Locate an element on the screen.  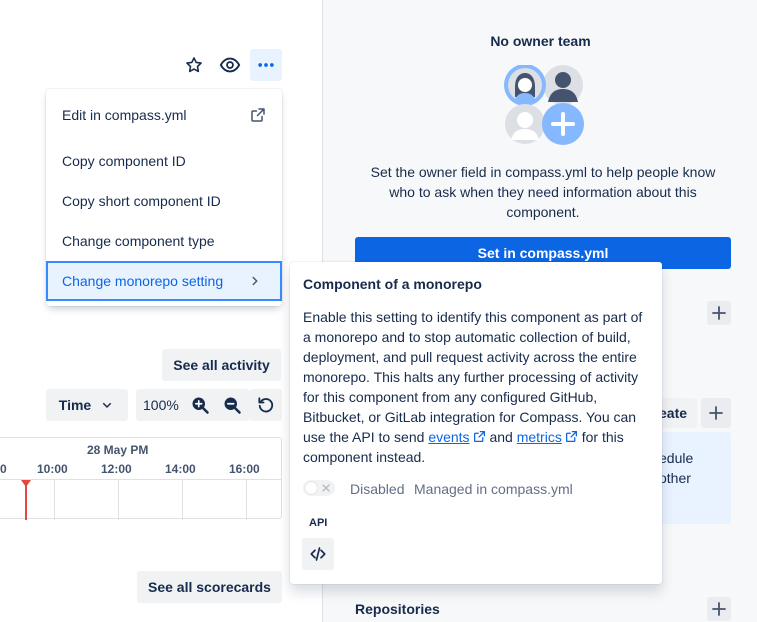
refresh-icon is located at coordinates (266, 405).